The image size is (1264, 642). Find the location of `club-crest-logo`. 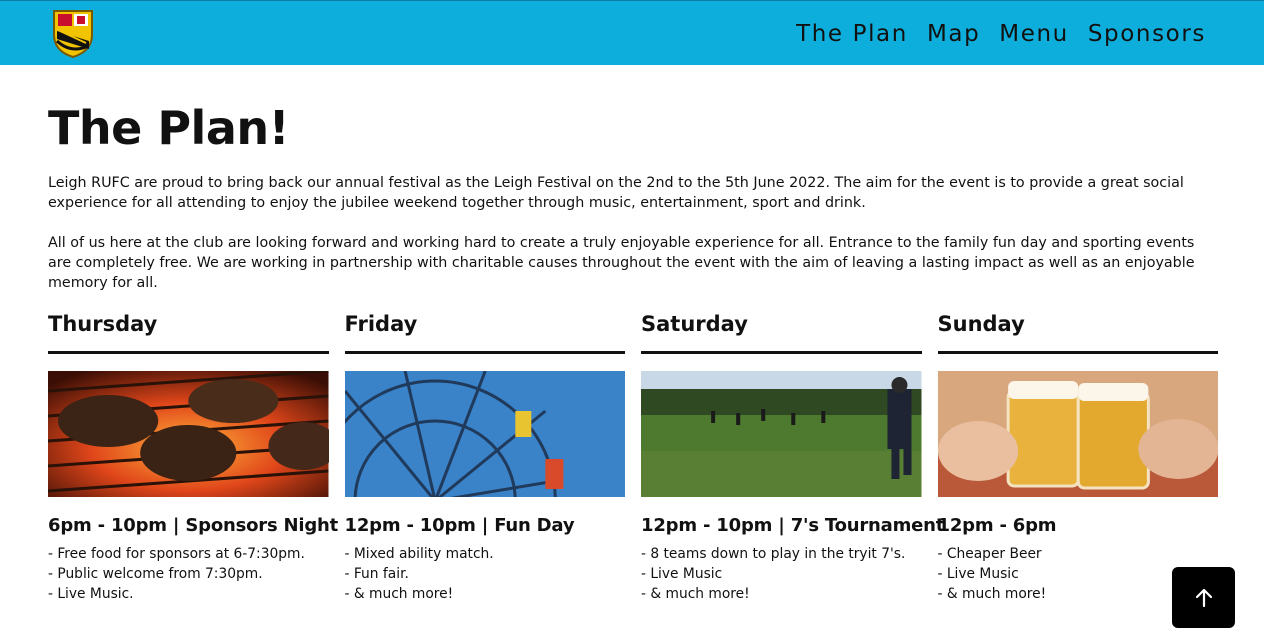

club-crest-logo is located at coordinates (73, 33).